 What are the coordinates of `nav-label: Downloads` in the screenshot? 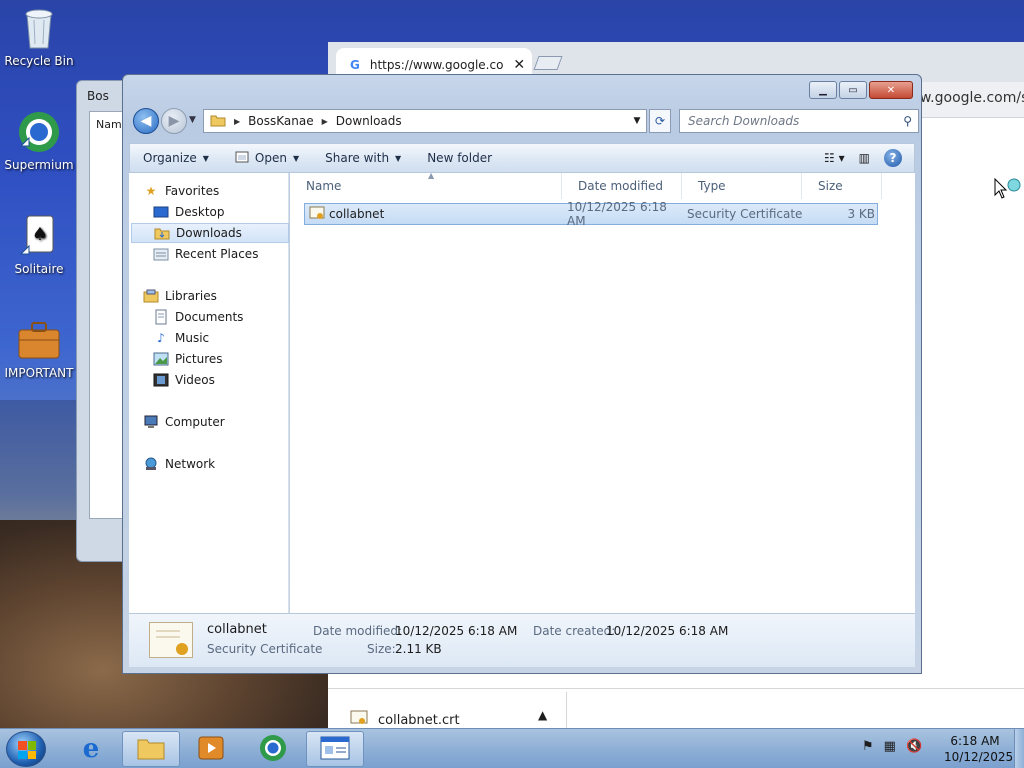 It's located at (209, 233).